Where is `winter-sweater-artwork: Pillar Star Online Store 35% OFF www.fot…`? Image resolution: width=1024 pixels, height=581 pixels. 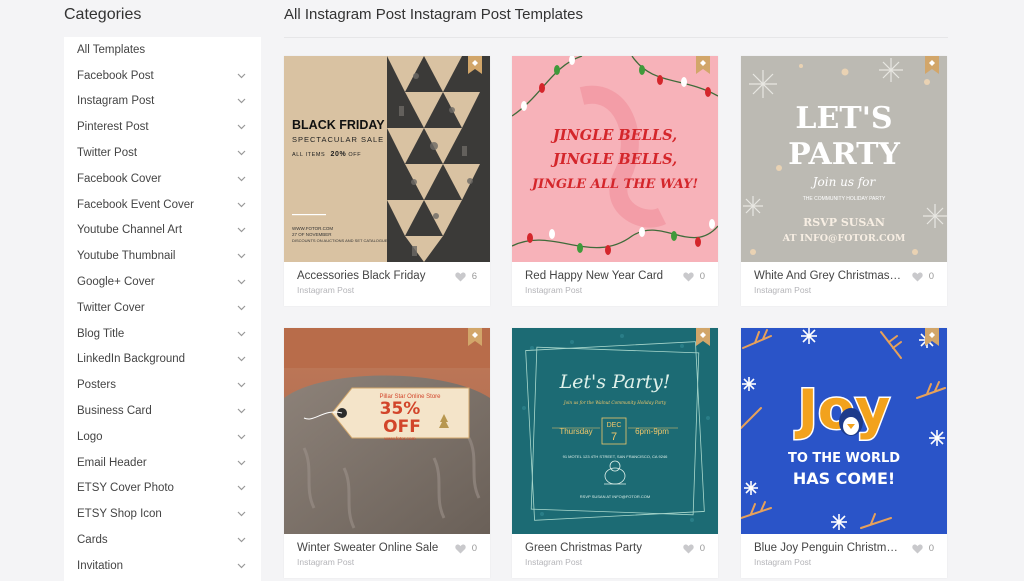
winter-sweater-artwork: Pillar Star Online Store 35% OFF www.fot… is located at coordinates (387, 431).